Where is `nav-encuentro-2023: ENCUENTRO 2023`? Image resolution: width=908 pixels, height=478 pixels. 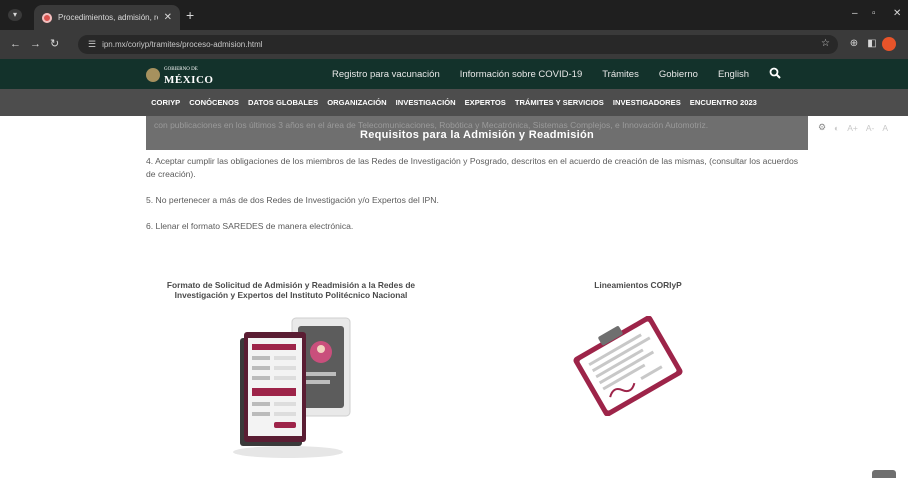 nav-encuentro-2023: ENCUENTRO 2023 is located at coordinates (723, 102).